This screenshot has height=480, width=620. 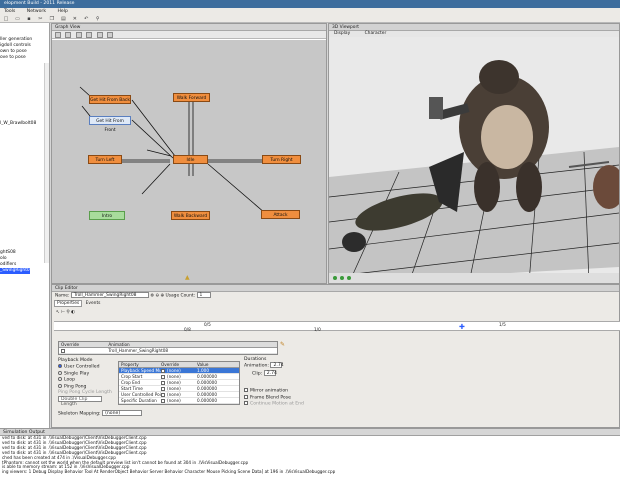 I want to click on new-icon: □, so click(x=6, y=19).